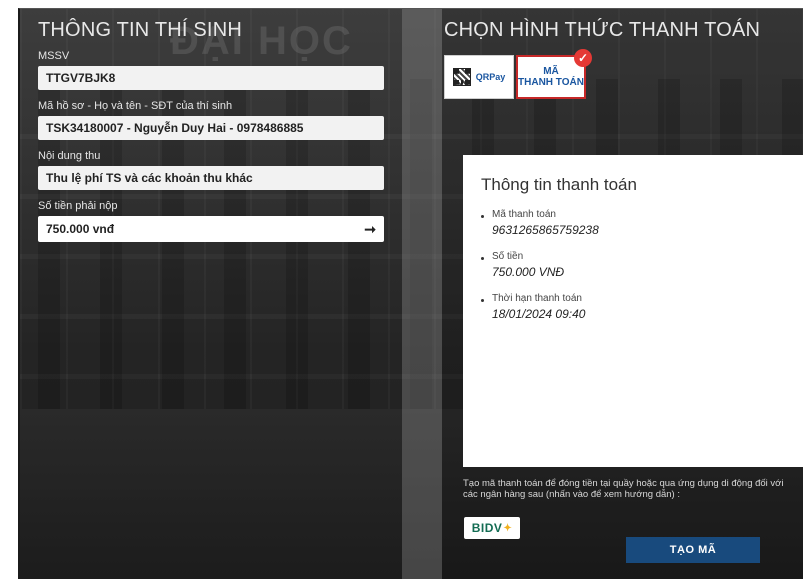  I want to click on checkmark-icon: ✓, so click(583, 58).